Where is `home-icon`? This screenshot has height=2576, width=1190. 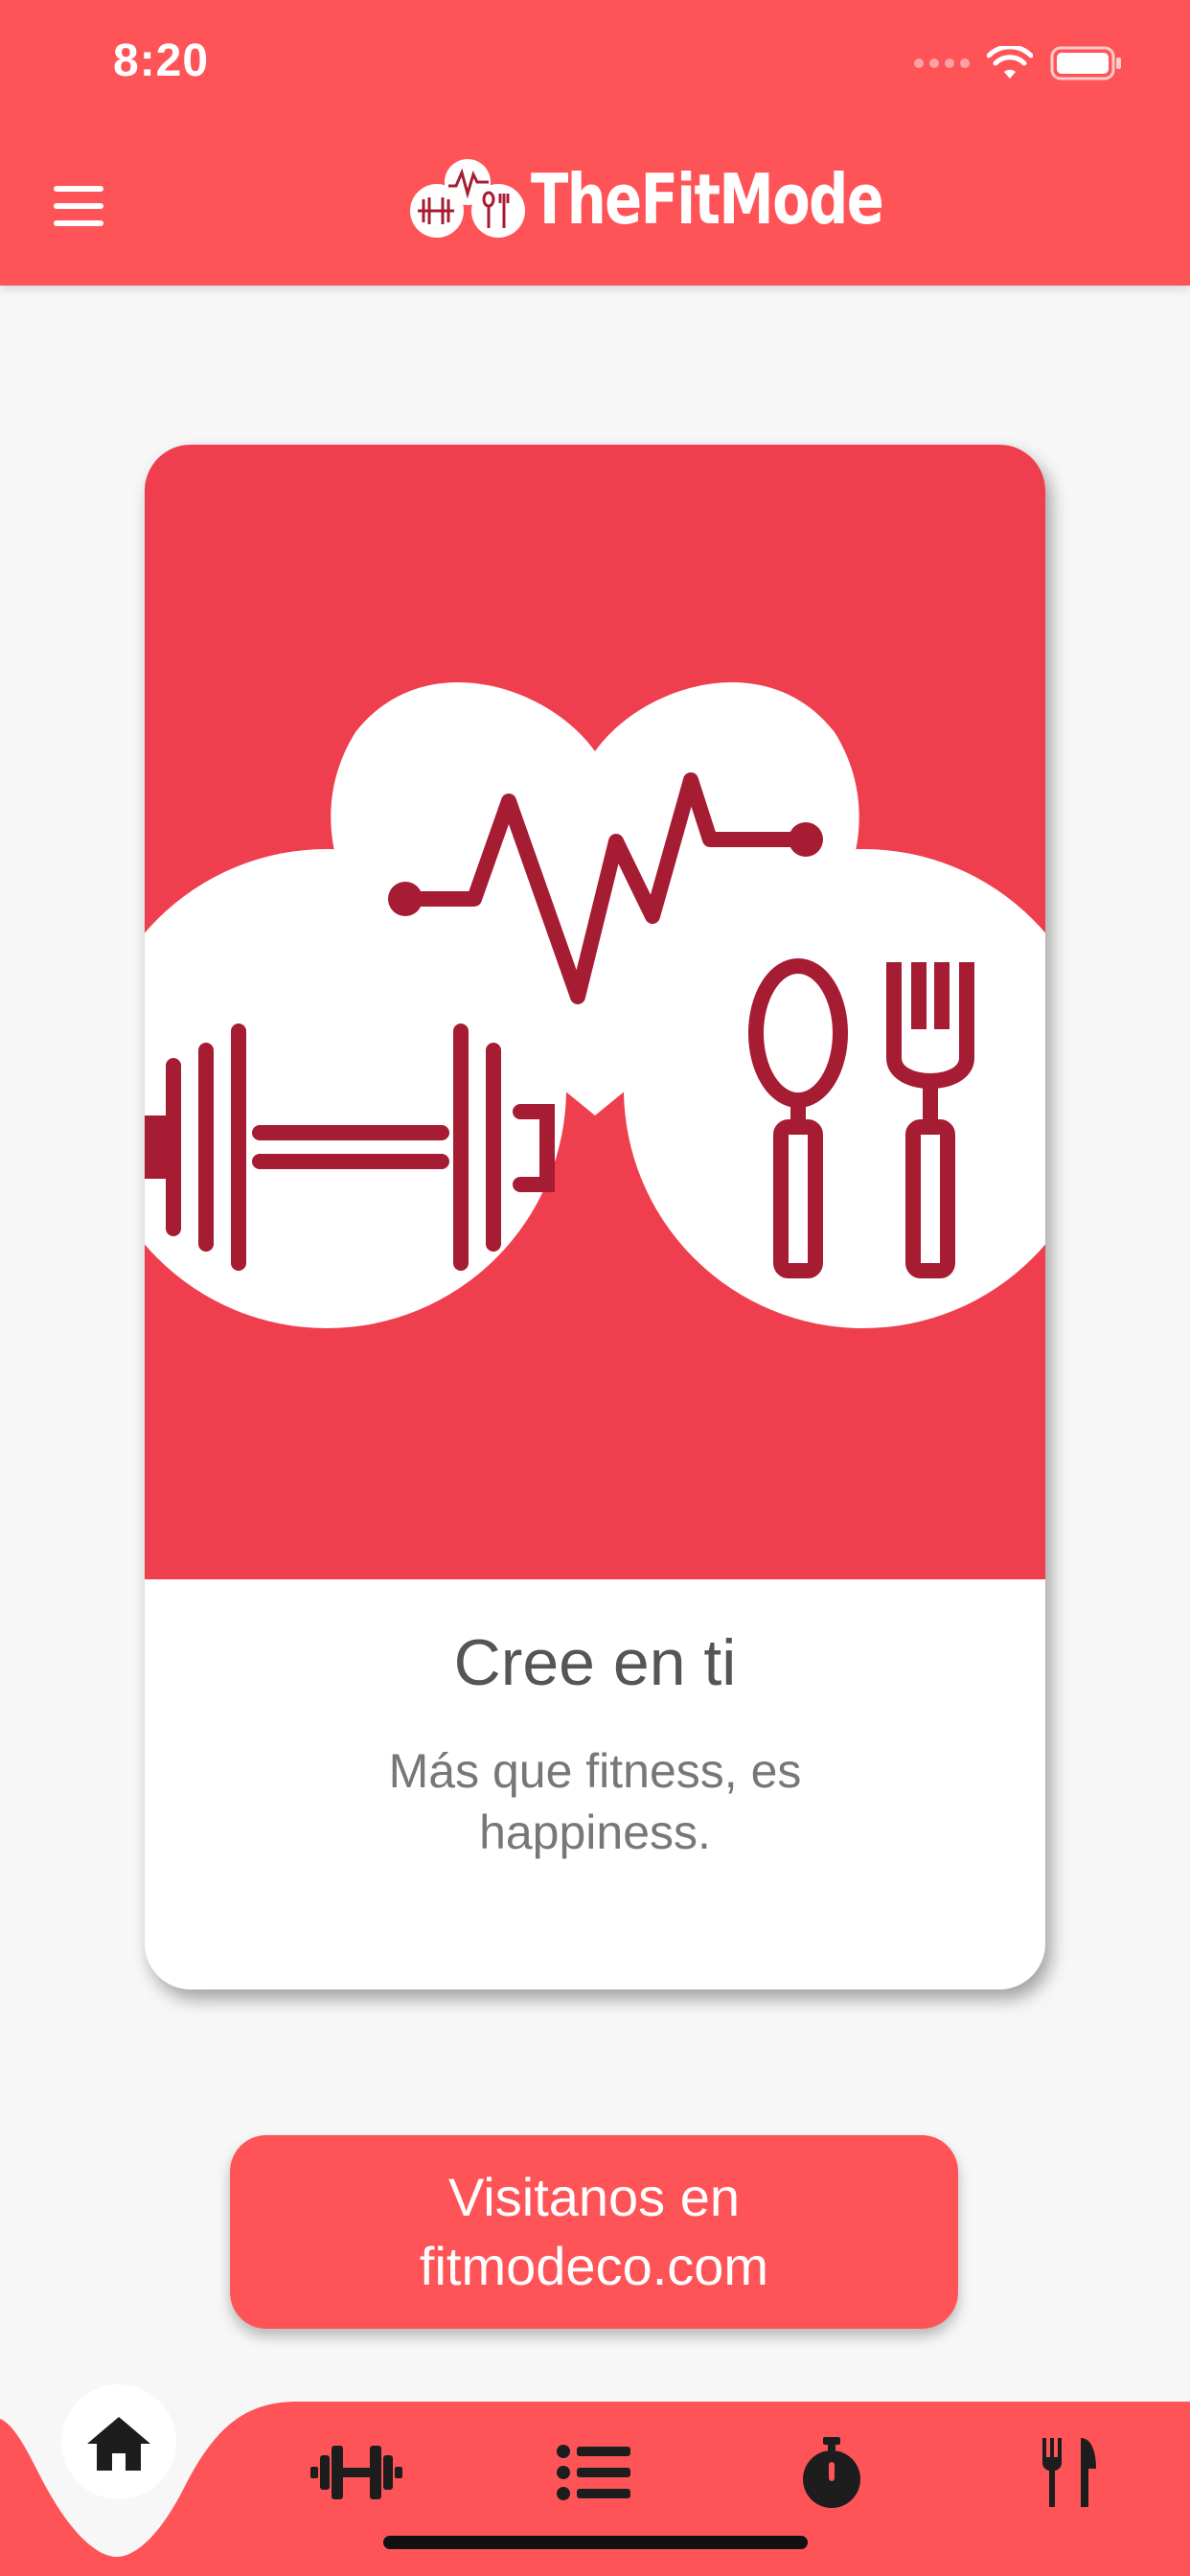
home-icon is located at coordinates (119, 2444).